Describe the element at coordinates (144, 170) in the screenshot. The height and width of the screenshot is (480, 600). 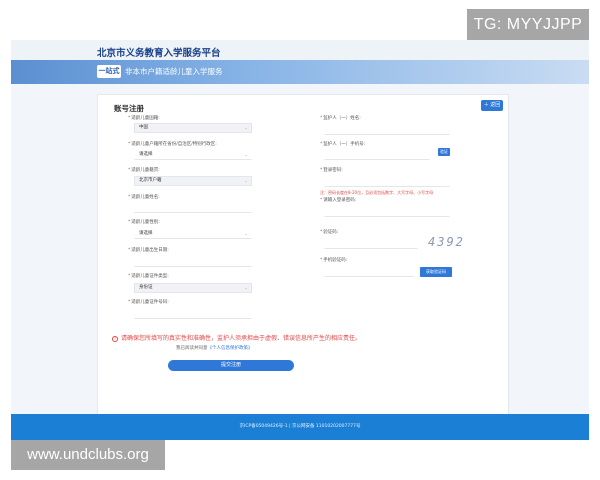
I see `native-place-label: *适龄儿童籍贯:` at that location.